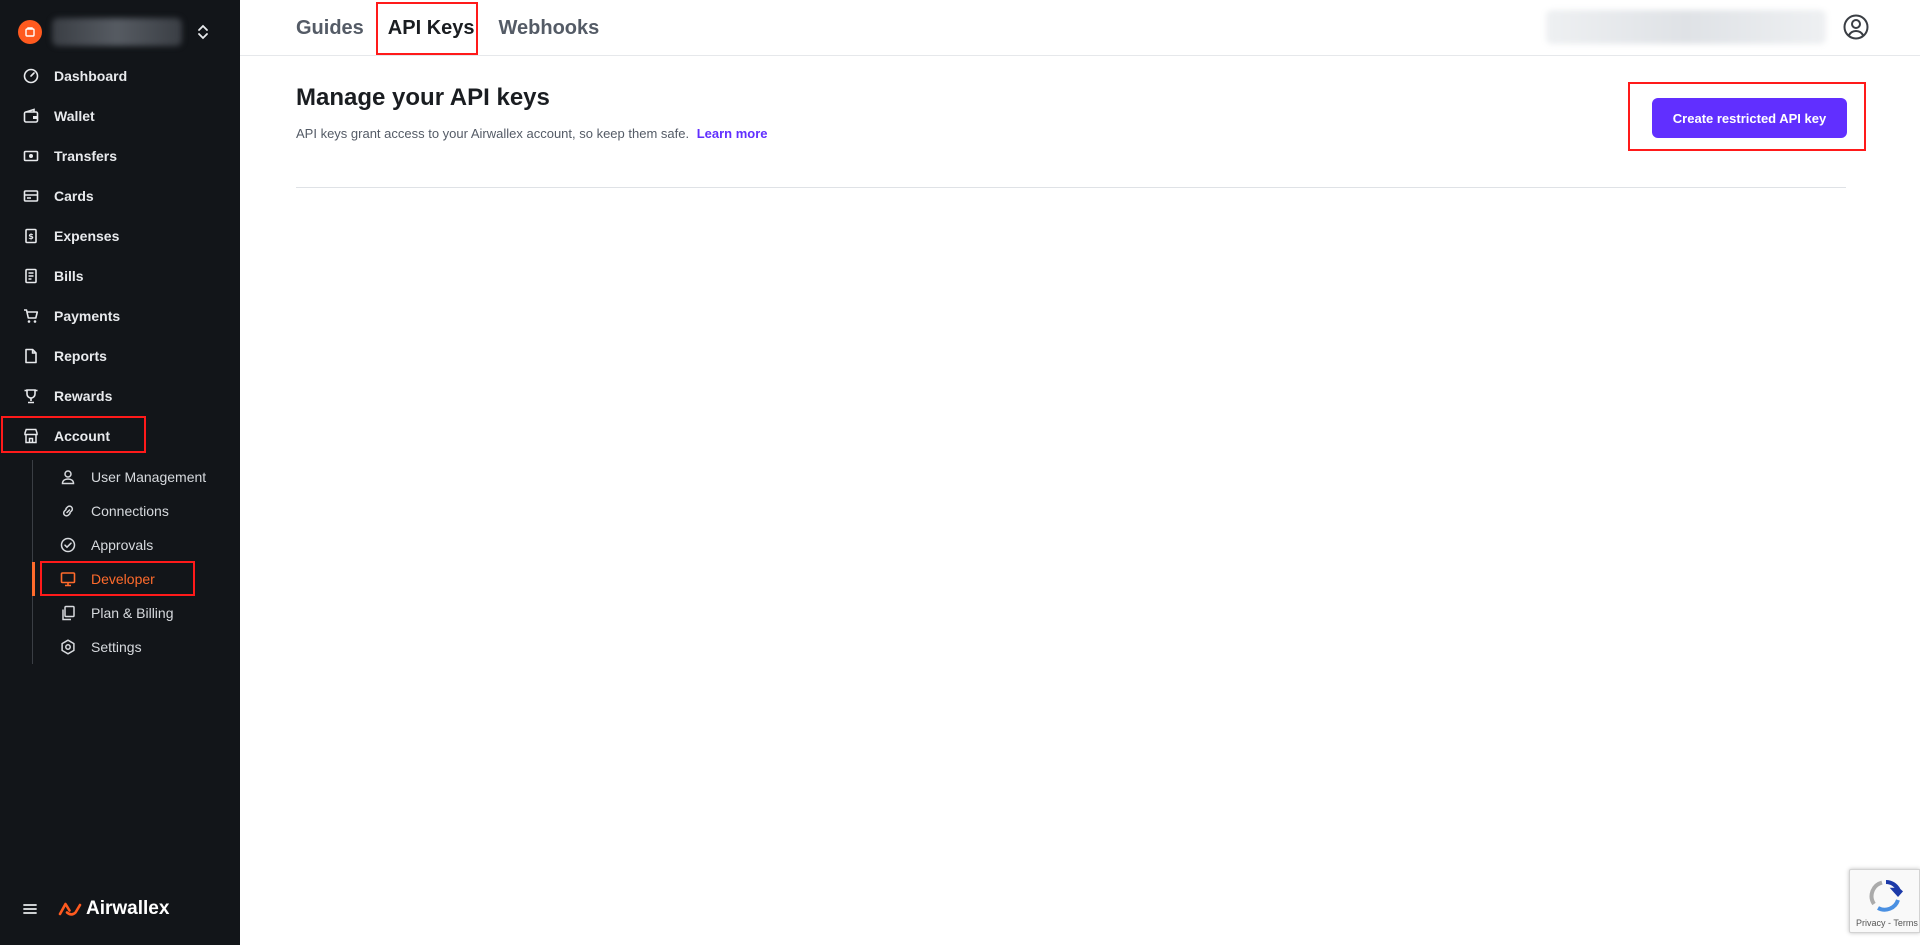 The width and height of the screenshot is (1920, 945). Describe the element at coordinates (149, 477) in the screenshot. I see `subnav-label: User Management` at that location.